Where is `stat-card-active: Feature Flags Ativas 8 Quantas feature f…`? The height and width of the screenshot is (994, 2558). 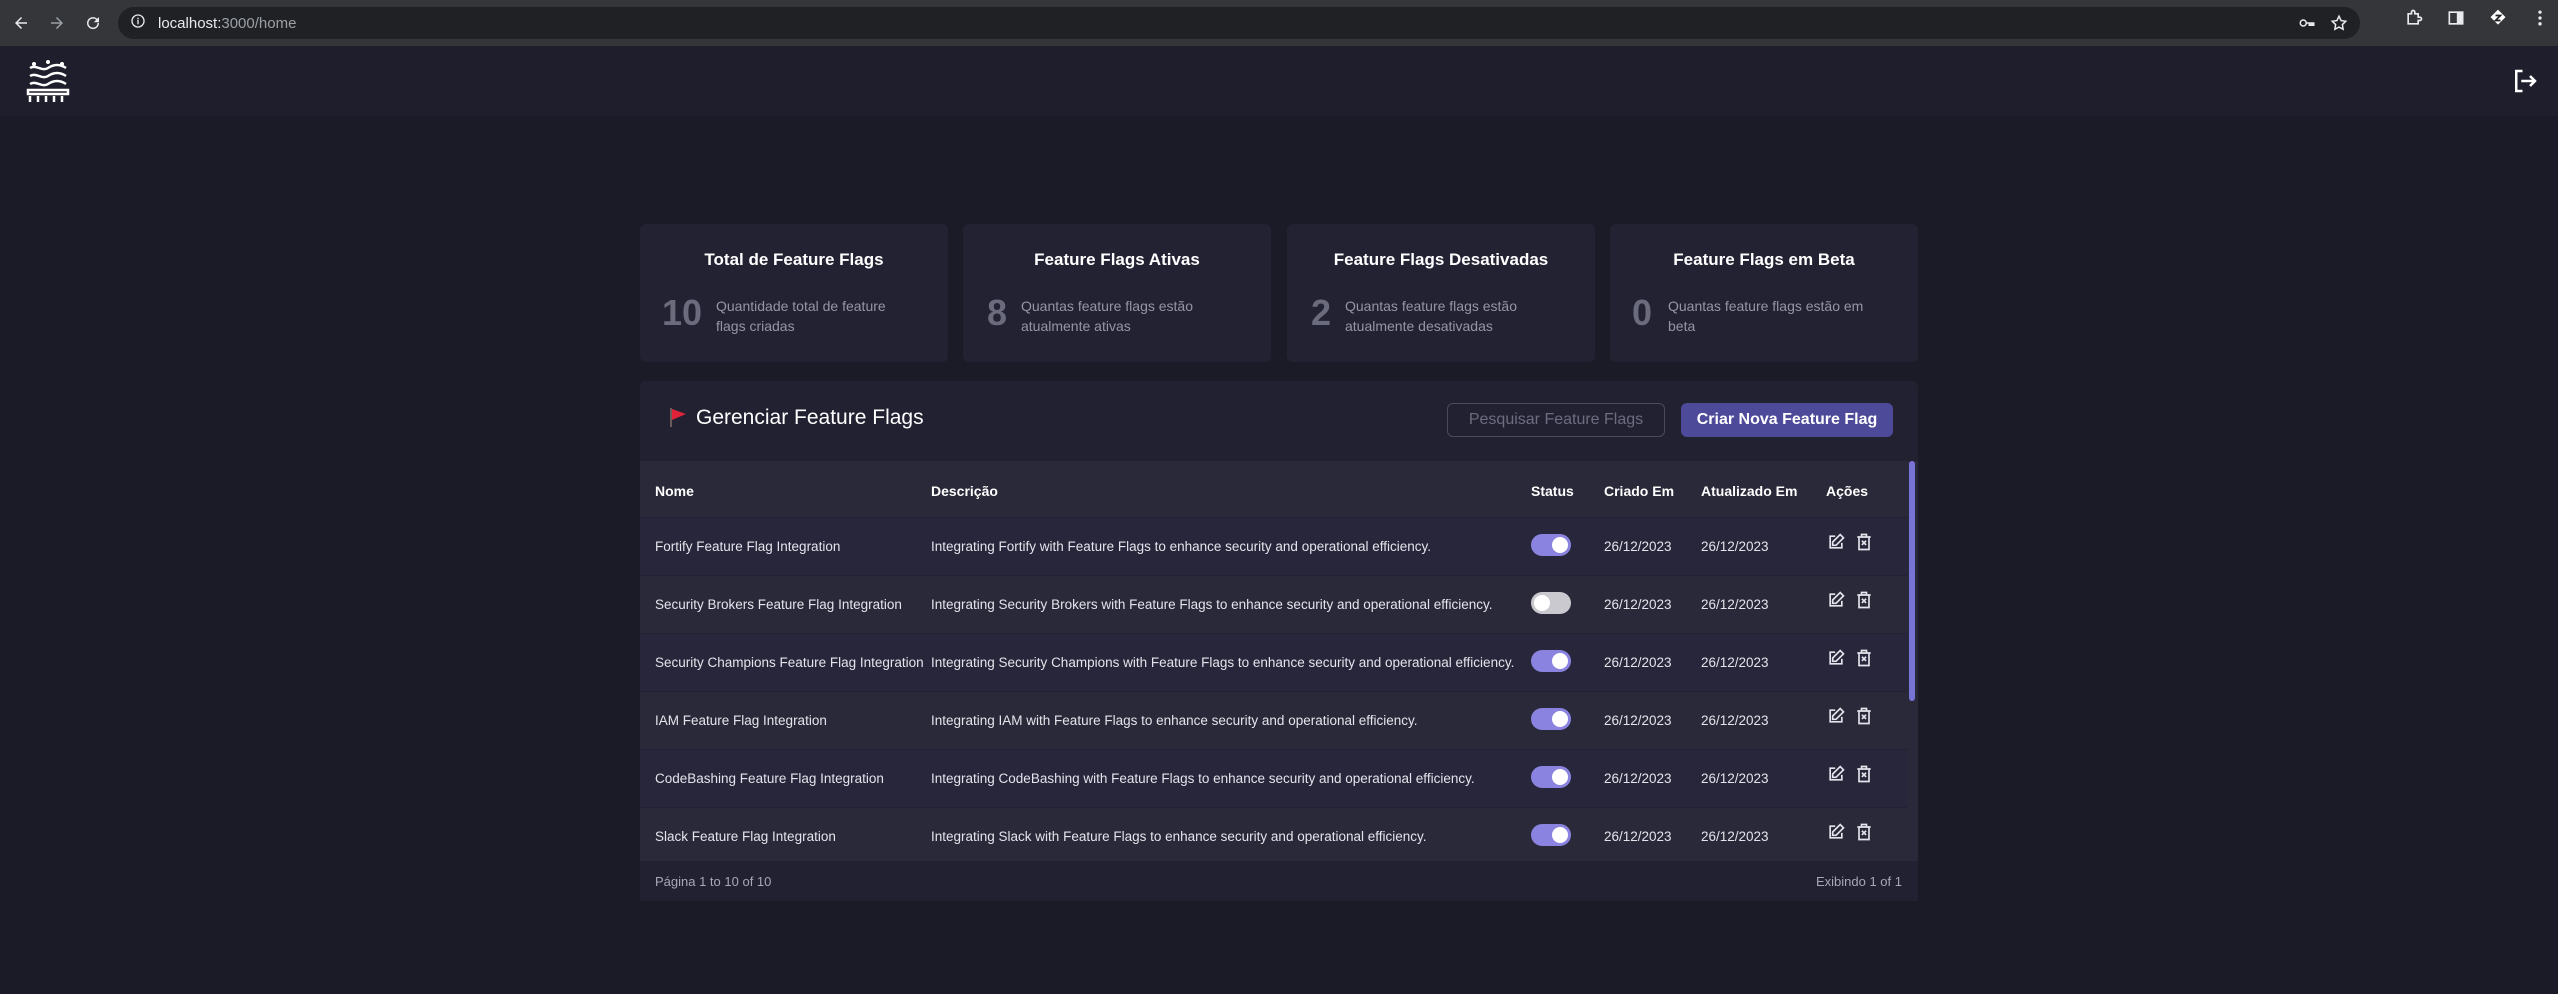
stat-card-active: Feature Flags Ativas 8 Quantas feature f… is located at coordinates (1117, 293).